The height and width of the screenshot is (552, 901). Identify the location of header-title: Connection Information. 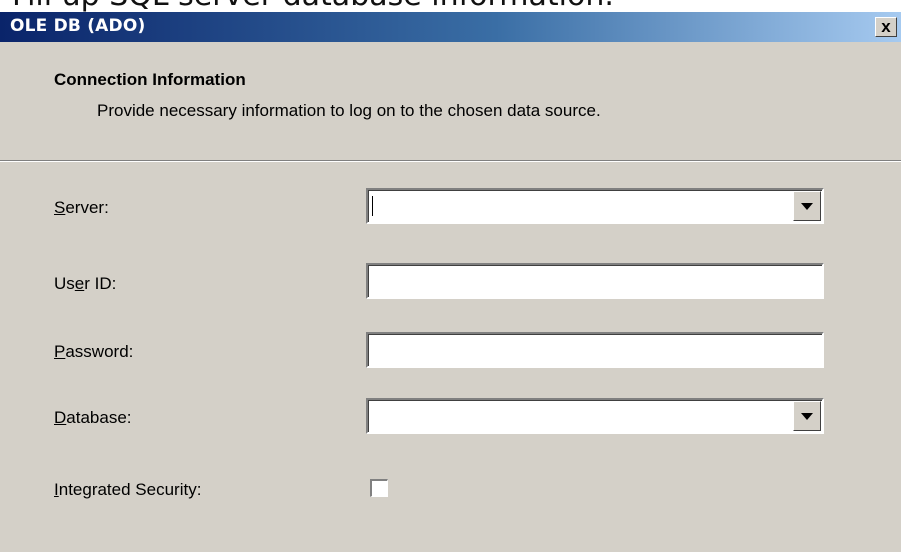
(150, 79).